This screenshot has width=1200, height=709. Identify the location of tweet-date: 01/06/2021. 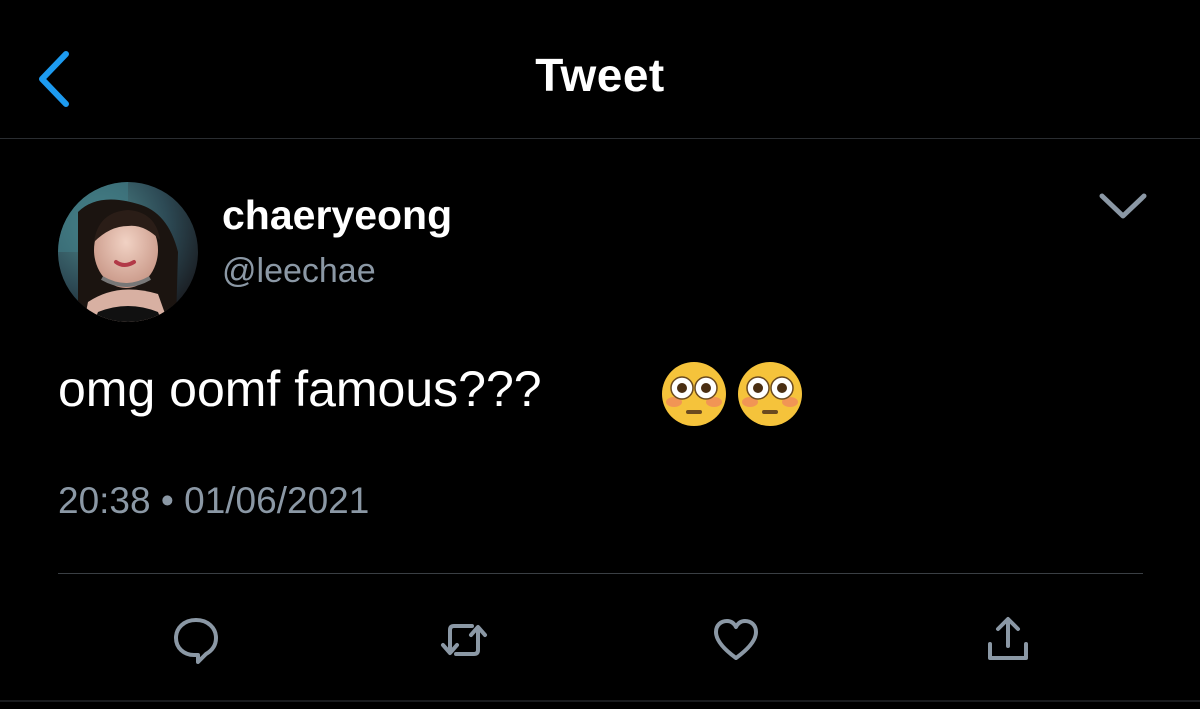
(277, 500).